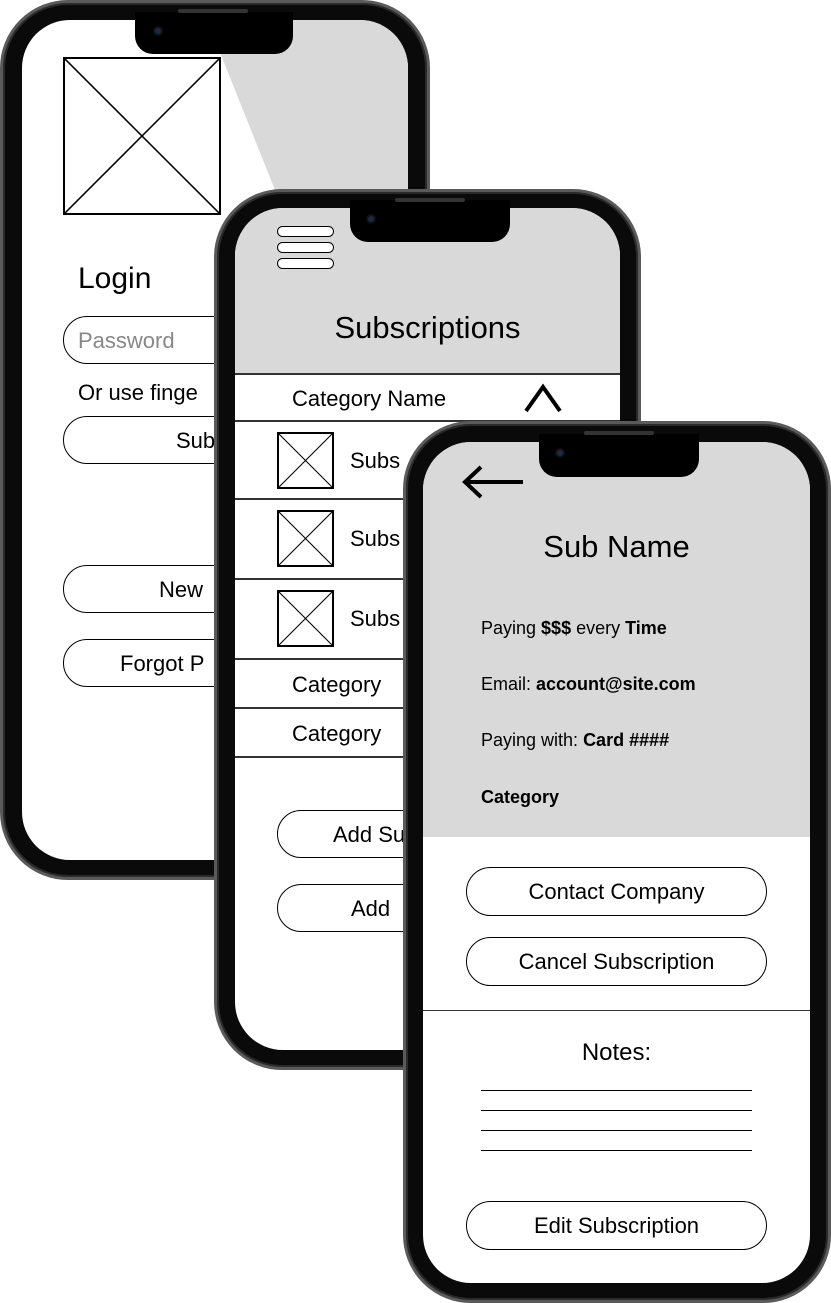 Image resolution: width=831 pixels, height=1303 pixels. I want to click on subscription-title: Sub Name, so click(616, 546).